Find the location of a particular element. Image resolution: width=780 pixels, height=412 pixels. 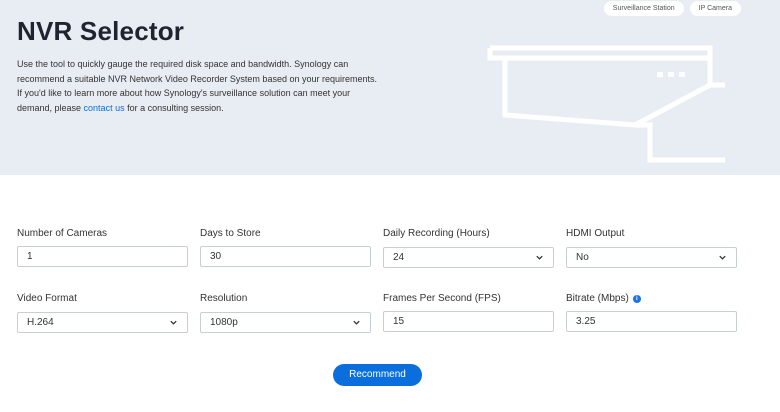

recommend-button: Recommend is located at coordinates (377, 375).